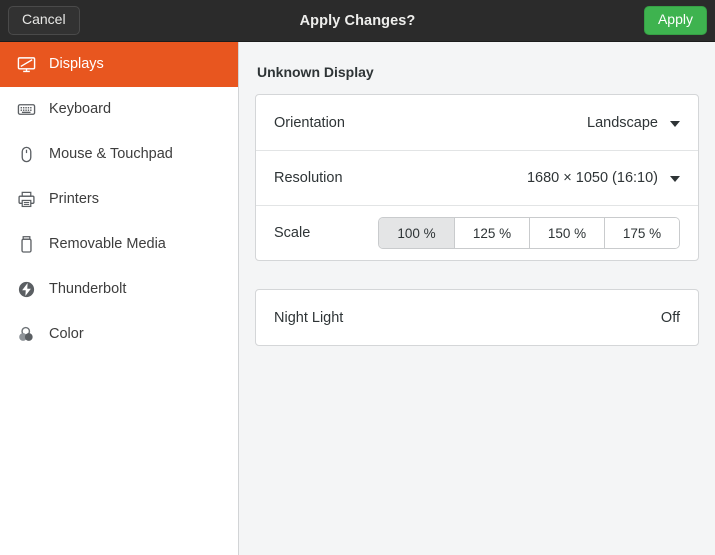 The image size is (715, 555). I want to click on mouse-icon, so click(26, 155).